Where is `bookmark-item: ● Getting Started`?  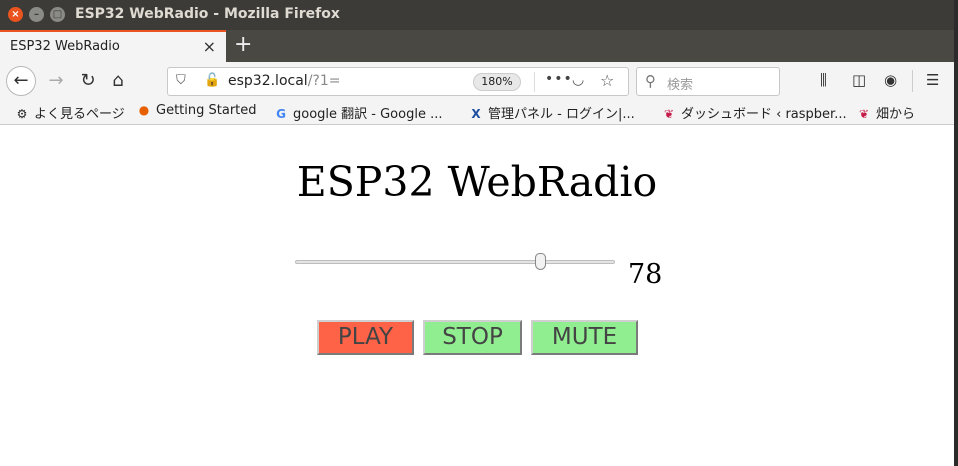
bookmark-item: ● Getting Started is located at coordinates (196, 110).